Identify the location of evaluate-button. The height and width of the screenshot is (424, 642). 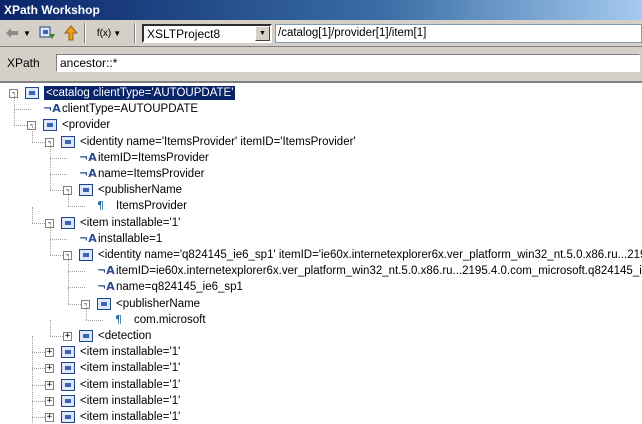
(48, 33).